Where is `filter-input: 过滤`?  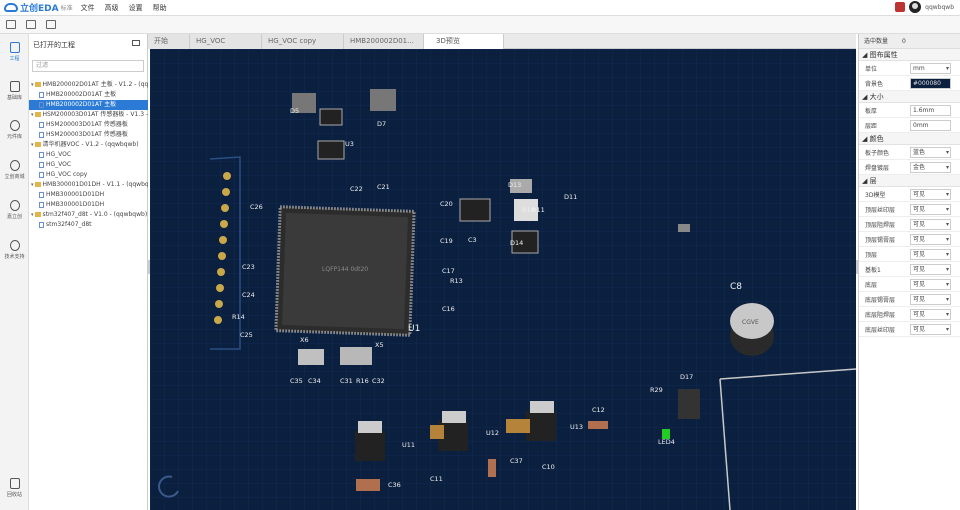 filter-input: 过滤 is located at coordinates (88, 66).